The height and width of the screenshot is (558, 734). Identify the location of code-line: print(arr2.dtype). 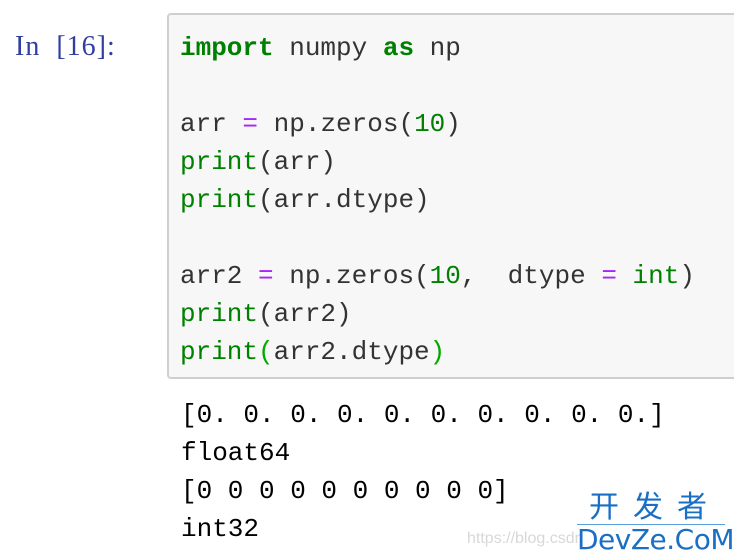
(437, 352).